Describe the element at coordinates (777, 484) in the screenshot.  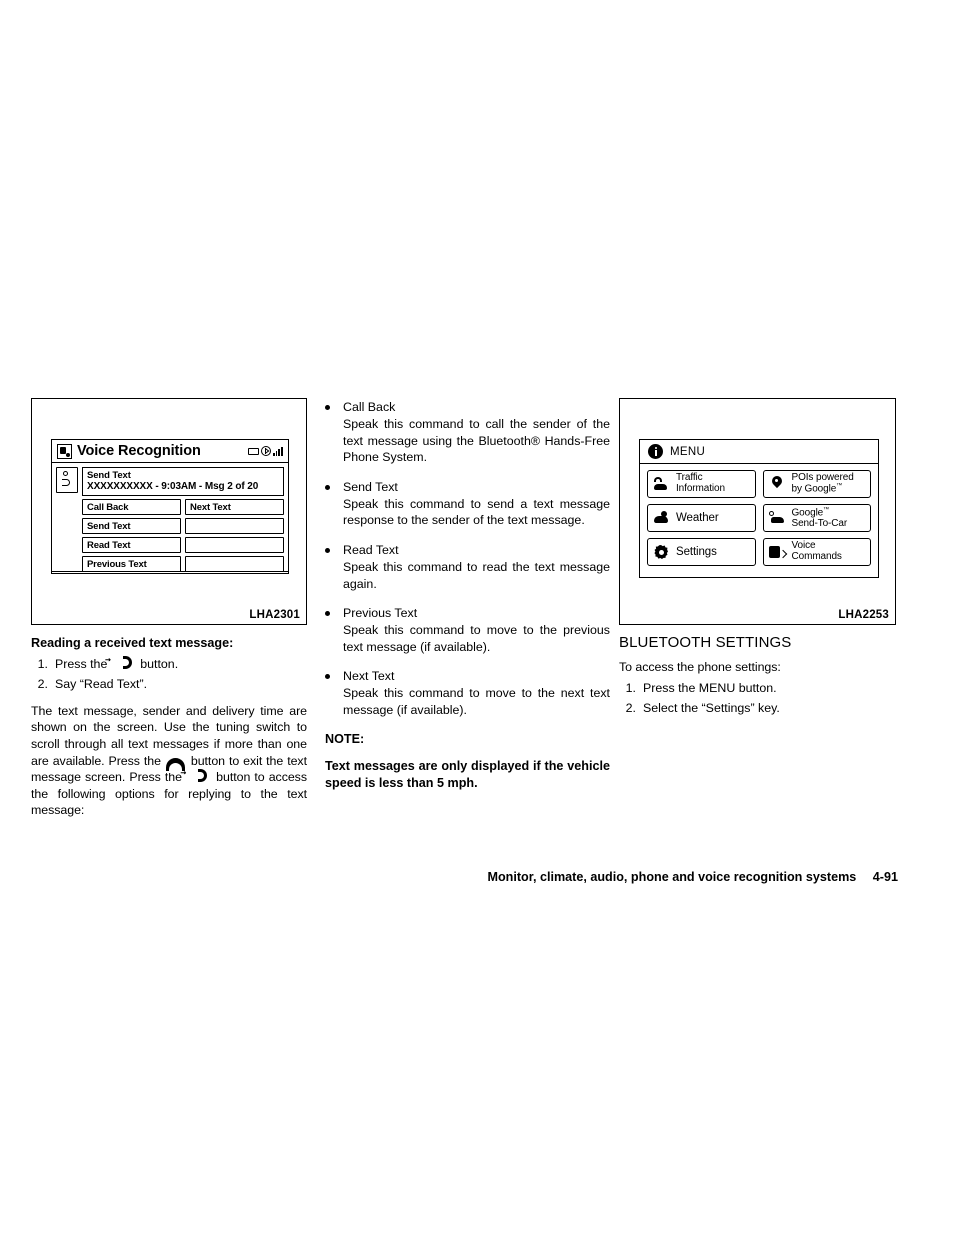
I see `map-pin-icon` at that location.